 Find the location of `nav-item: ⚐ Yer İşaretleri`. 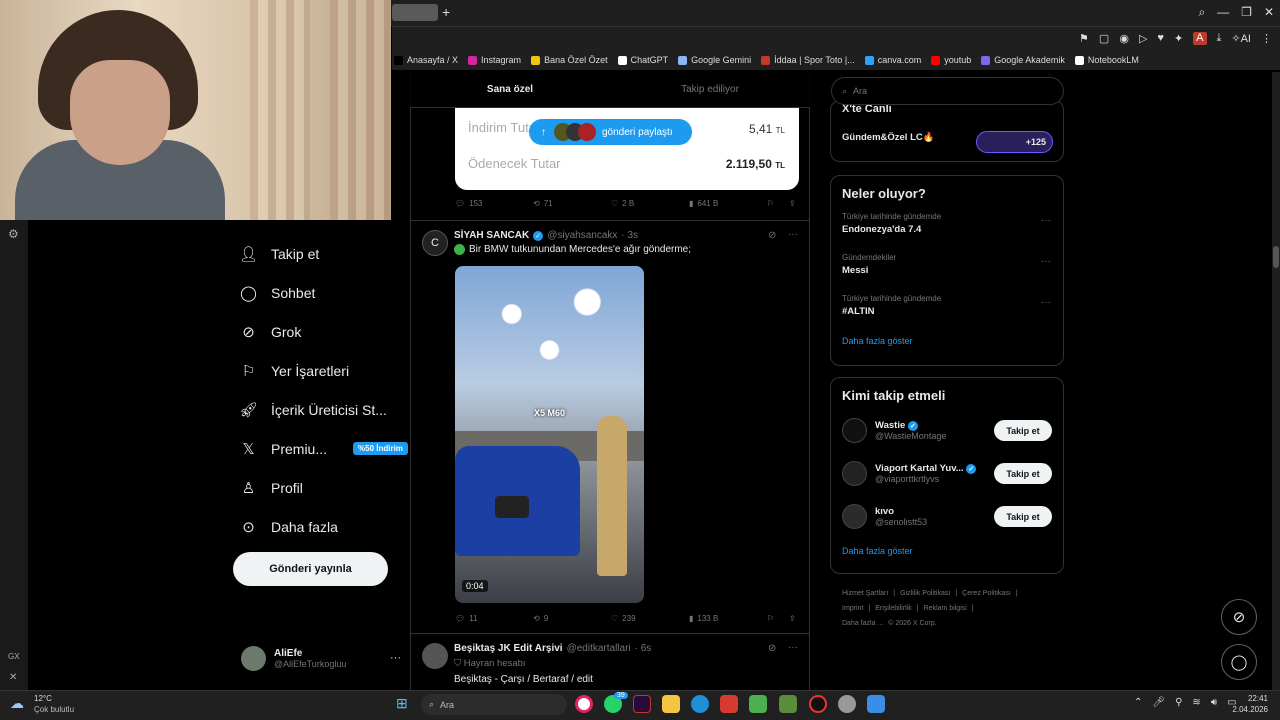

nav-item: ⚐ Yer İşaretleri is located at coordinates (324, 370).